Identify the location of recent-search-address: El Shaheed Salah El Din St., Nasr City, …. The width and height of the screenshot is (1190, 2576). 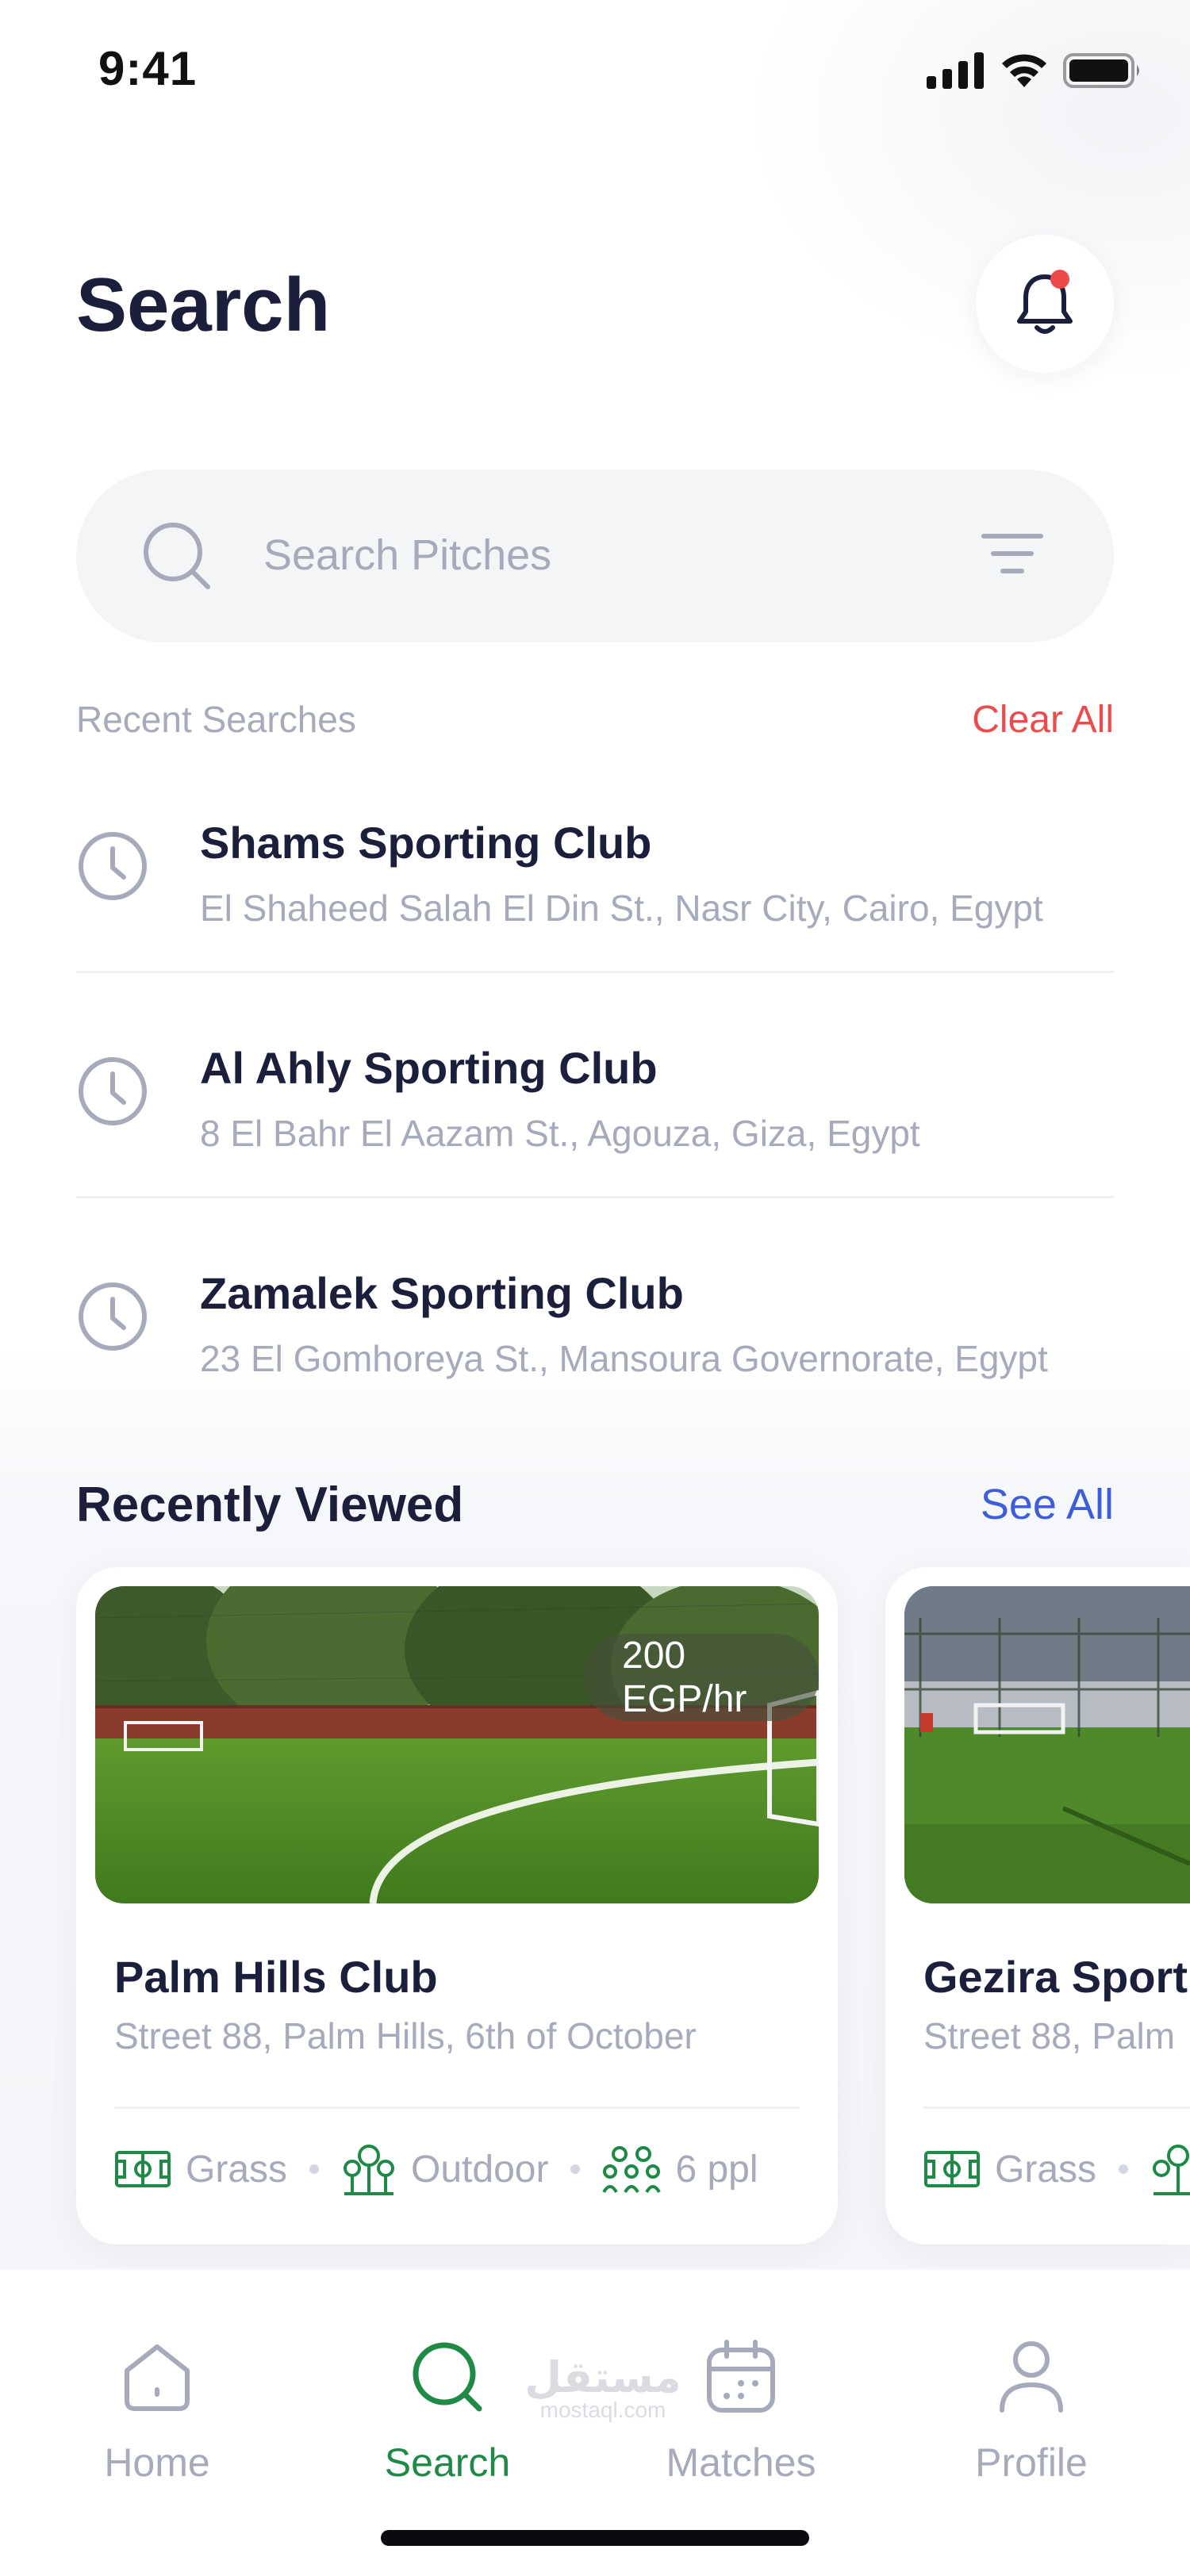
(621, 908).